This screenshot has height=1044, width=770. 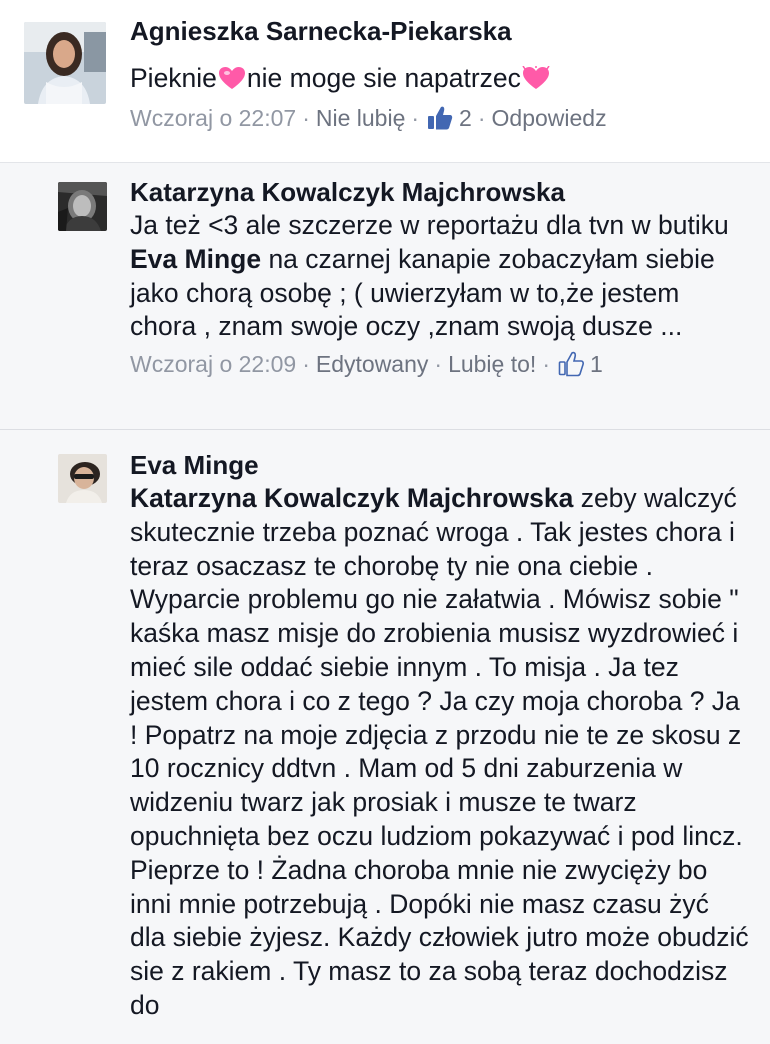 What do you see at coordinates (549, 118) in the screenshot?
I see `reply-link: Odpowiedz` at bounding box center [549, 118].